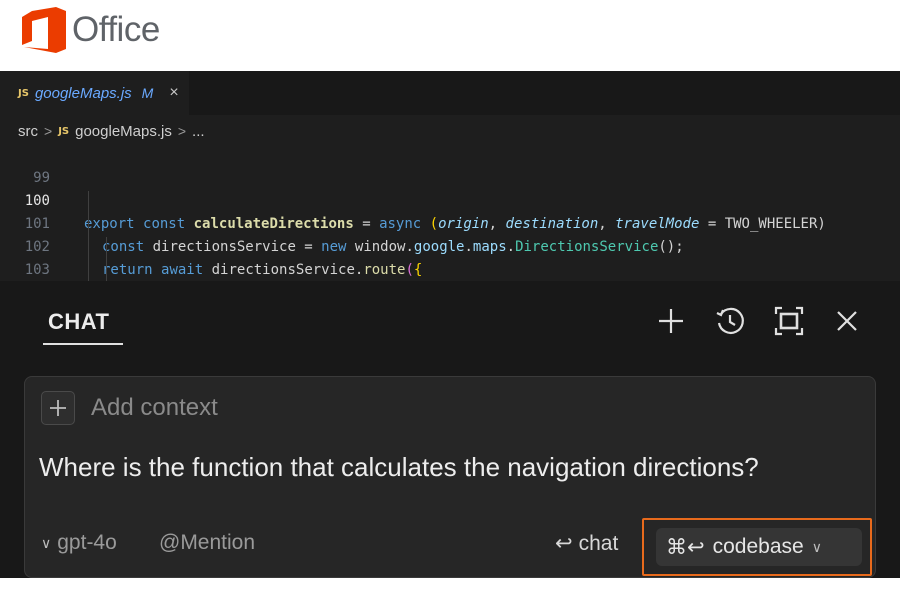 The width and height of the screenshot is (900, 600). I want to click on code-line: 104 destination: destination,, so click(450, 270).